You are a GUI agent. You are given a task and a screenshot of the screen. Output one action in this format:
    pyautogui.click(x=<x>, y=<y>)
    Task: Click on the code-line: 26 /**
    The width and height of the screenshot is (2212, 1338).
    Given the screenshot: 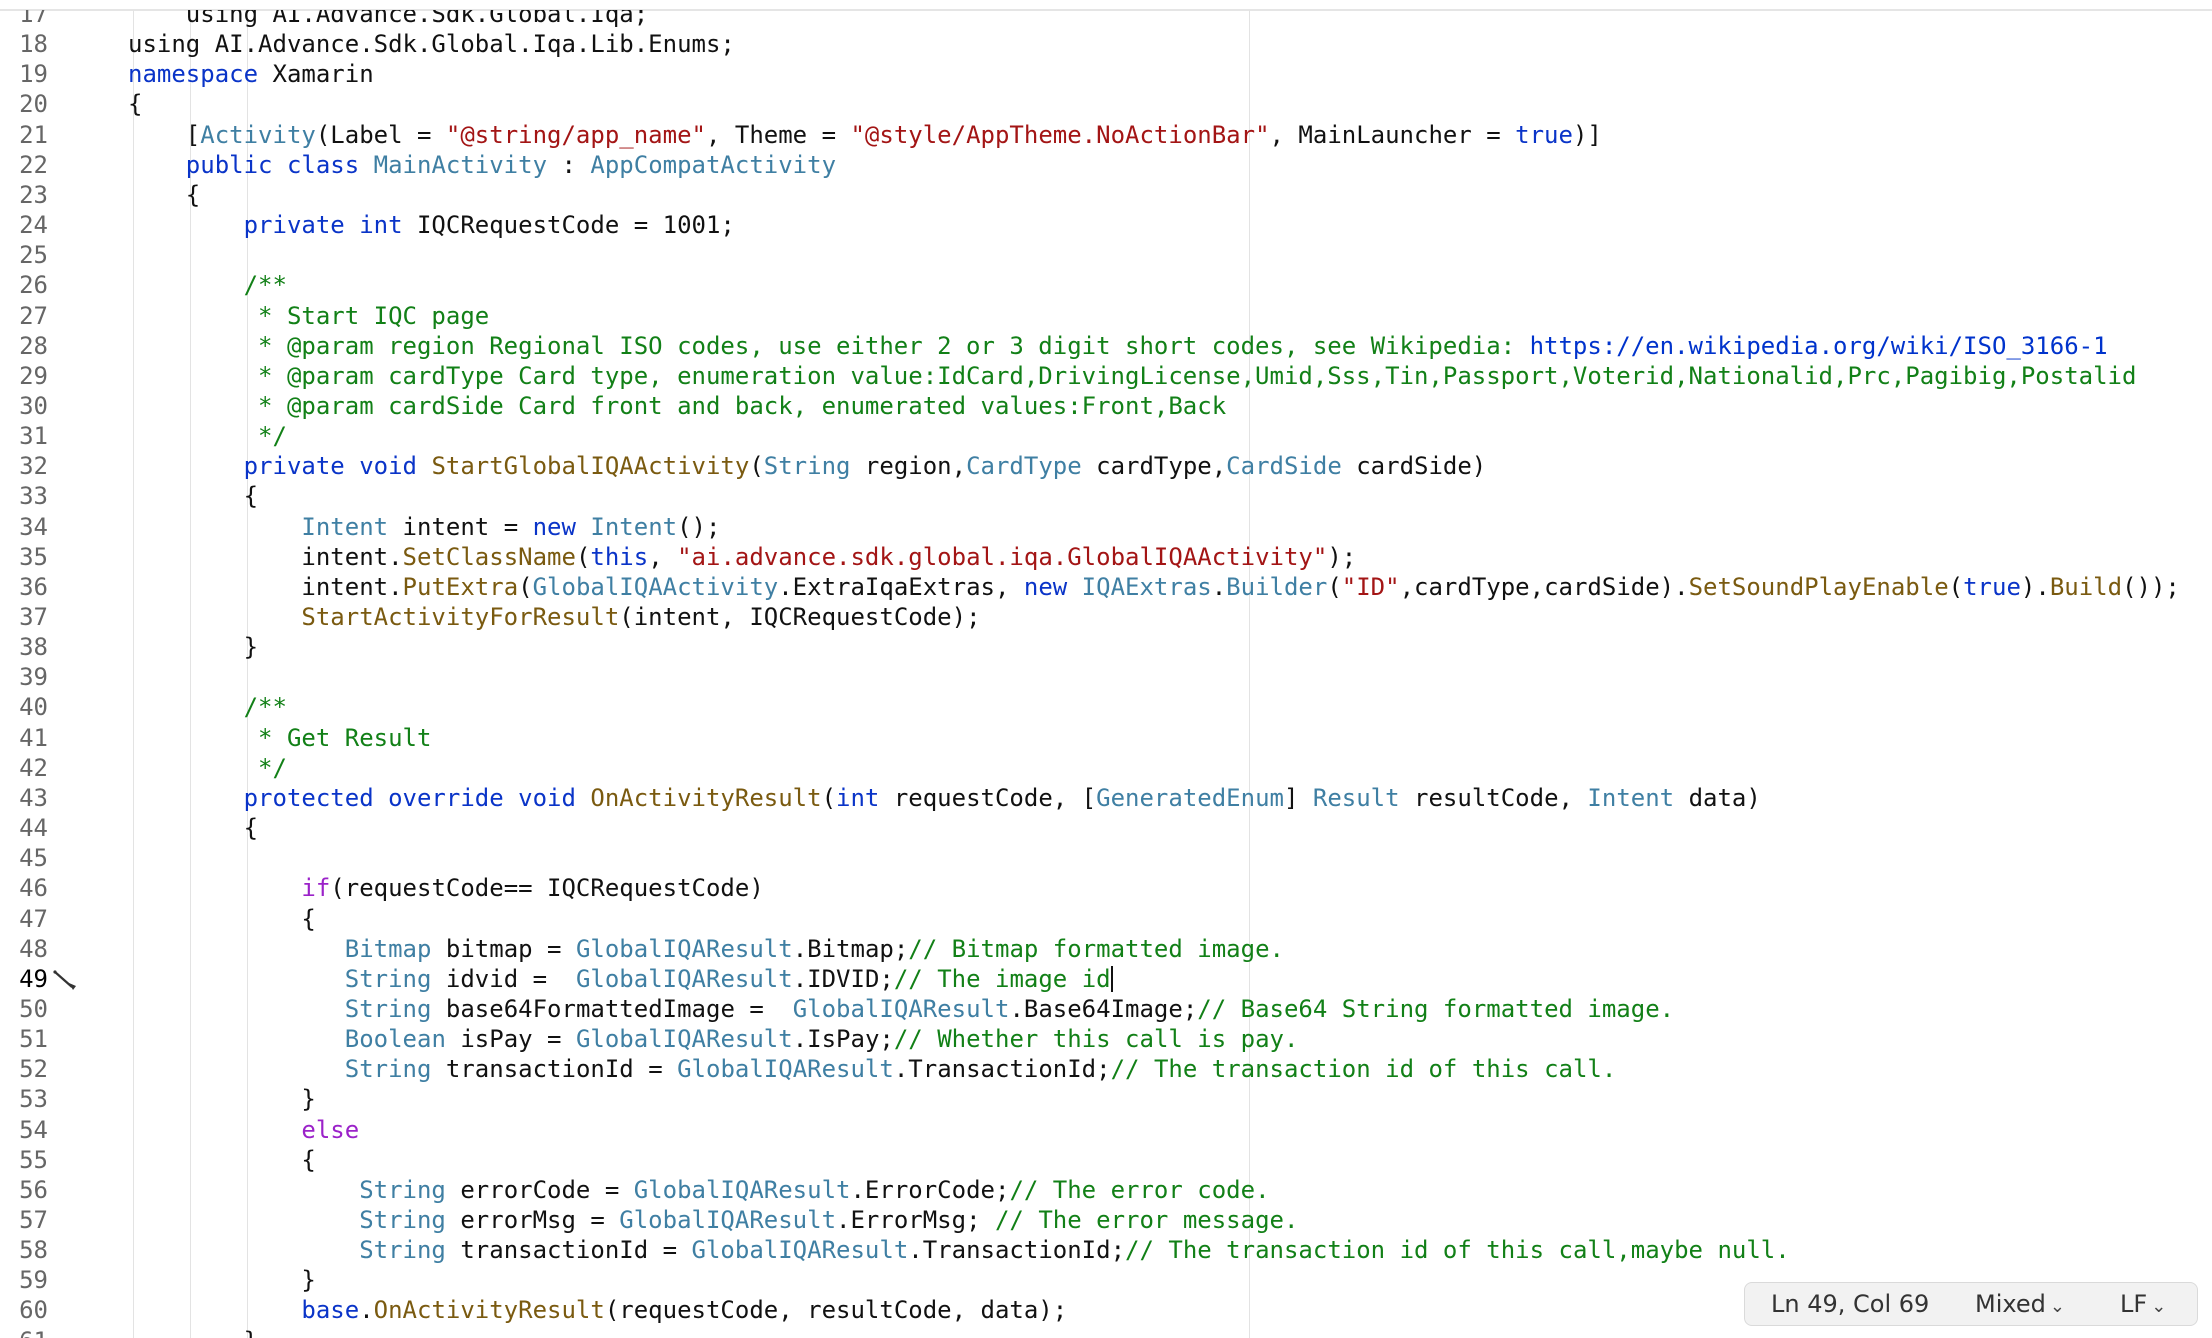 What is the action you would take?
    pyautogui.click(x=143, y=285)
    